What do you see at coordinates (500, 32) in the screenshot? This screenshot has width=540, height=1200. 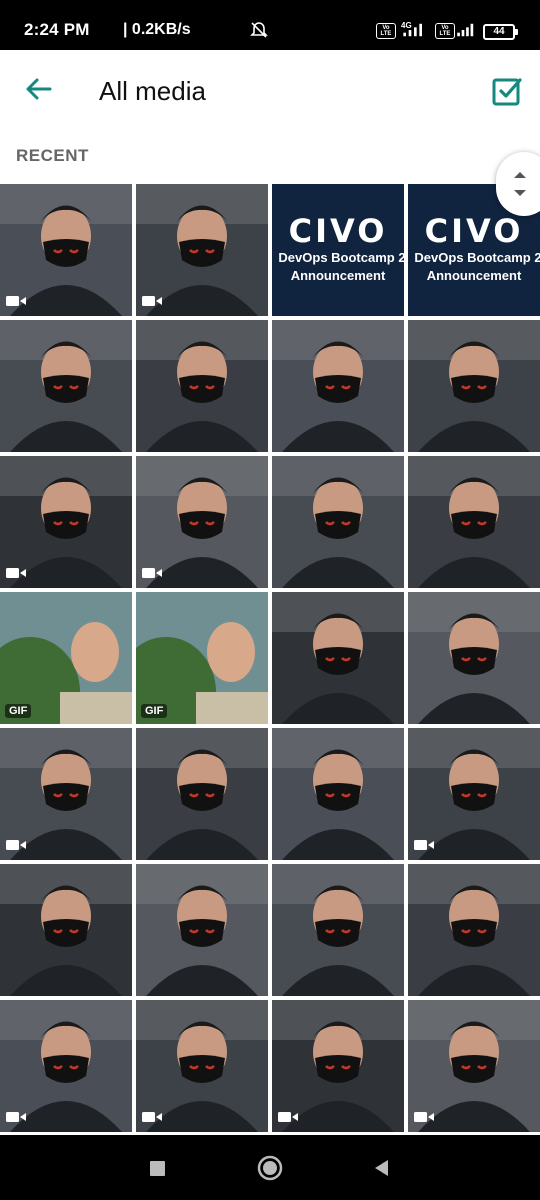 I see `battery-icon: 44` at bounding box center [500, 32].